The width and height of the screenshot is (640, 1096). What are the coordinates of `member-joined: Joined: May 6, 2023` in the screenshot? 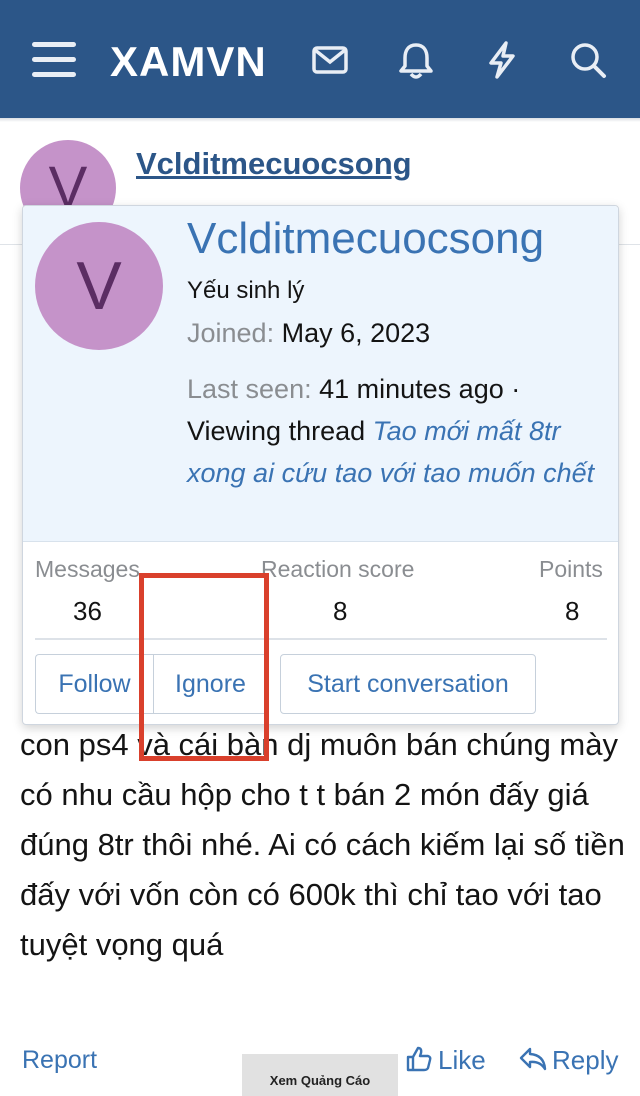 It's located at (308, 333).